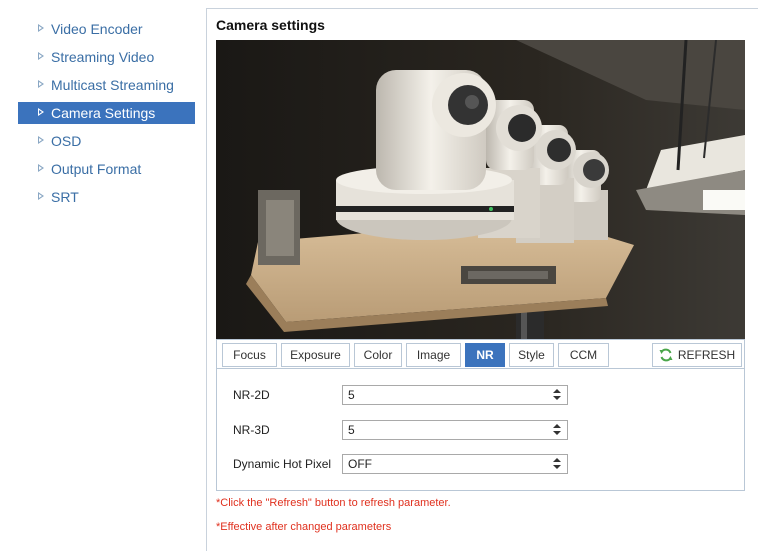 The width and height of the screenshot is (758, 551). I want to click on sidebar-item-output-format: Output Format, so click(106, 169).